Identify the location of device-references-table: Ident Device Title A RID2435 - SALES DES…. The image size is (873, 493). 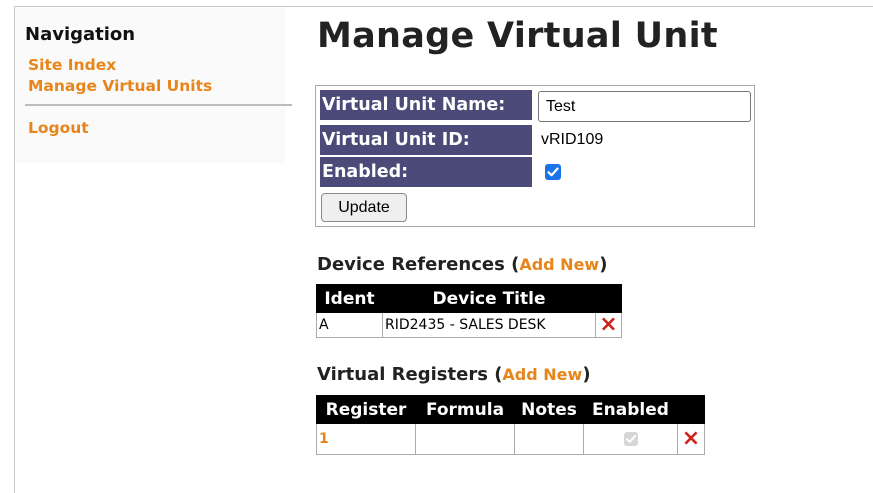
(469, 311).